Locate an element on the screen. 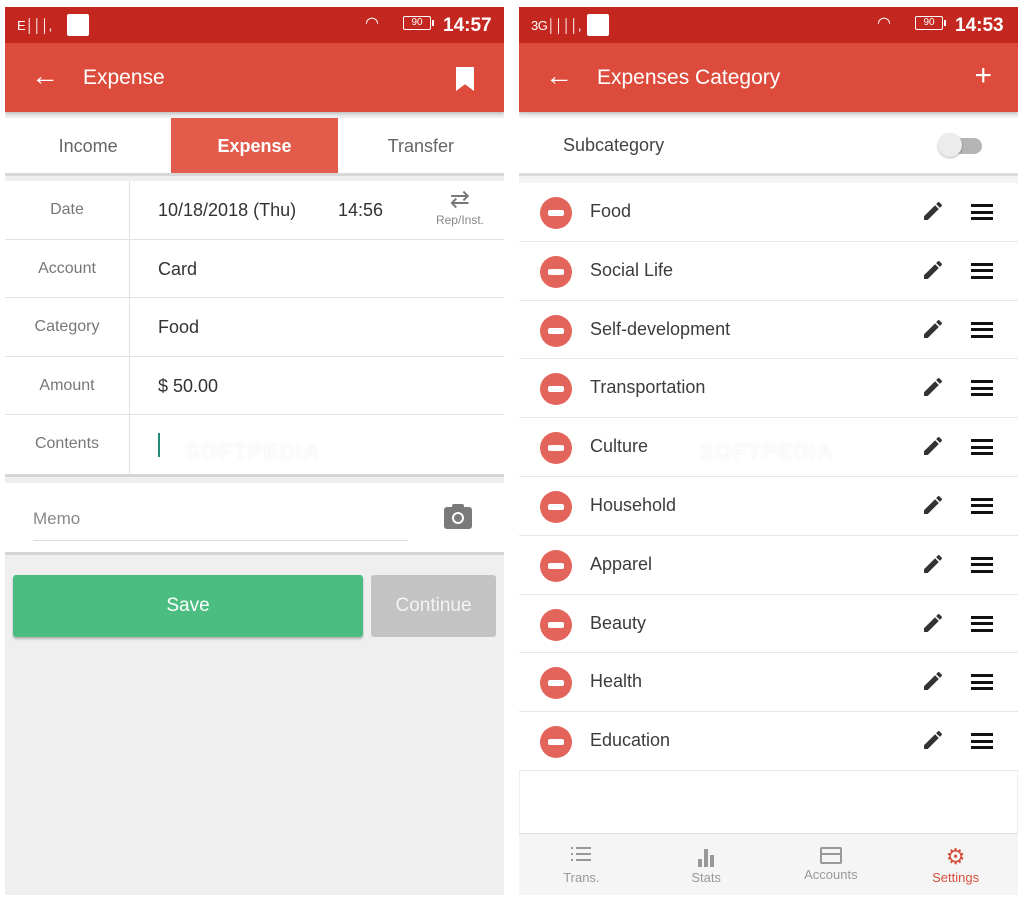  repeat-label: Rep/Inst. is located at coordinates (459, 220).